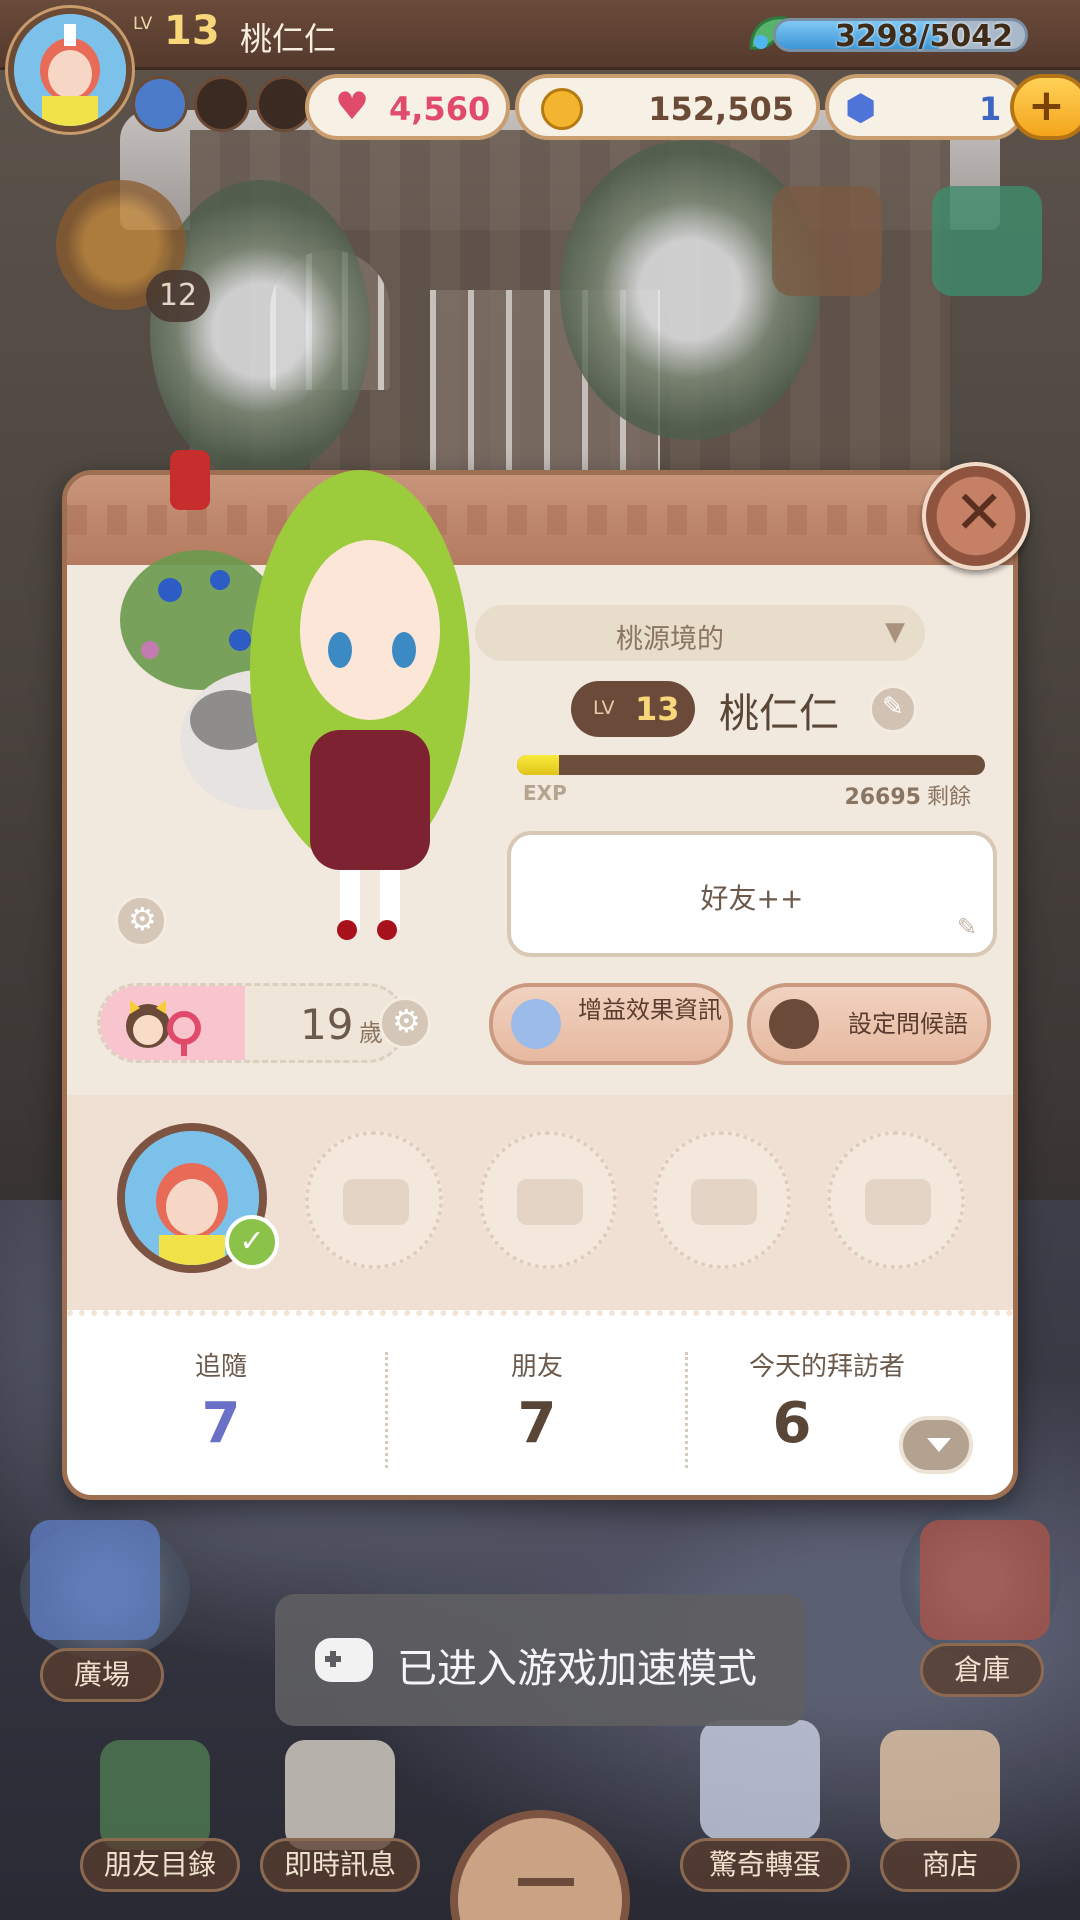  What do you see at coordinates (827, 241) in the screenshot?
I see `interior-decor-button` at bounding box center [827, 241].